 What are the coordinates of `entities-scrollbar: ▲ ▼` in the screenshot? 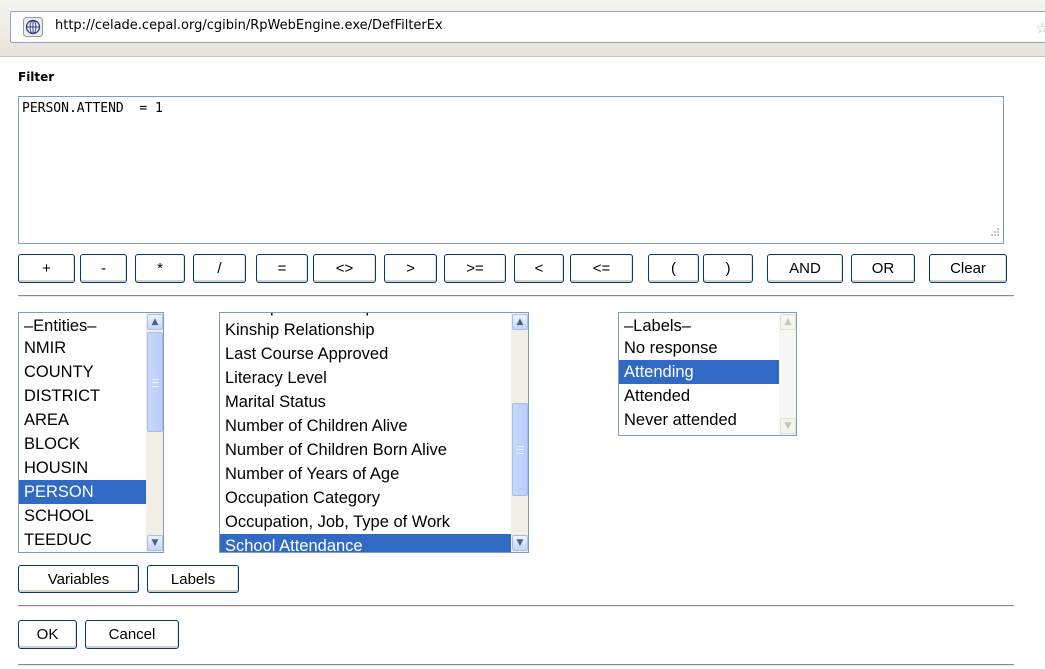 It's located at (154, 432).